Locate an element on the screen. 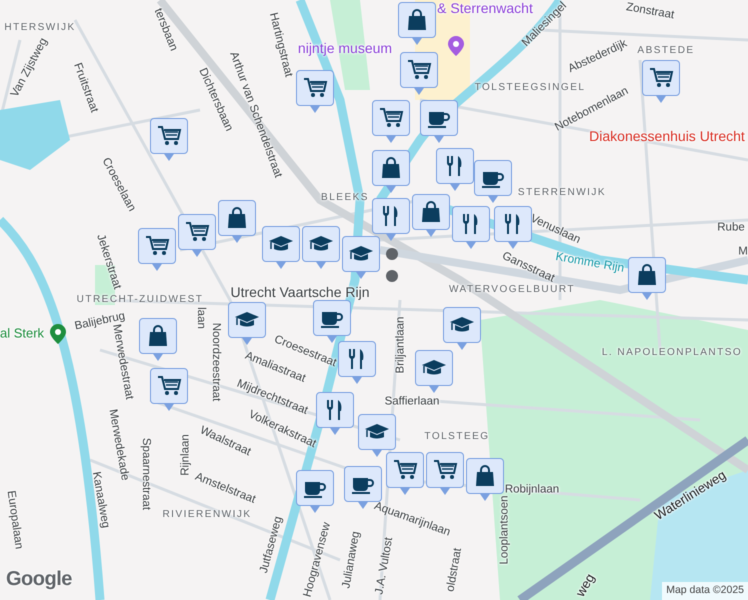 Image resolution: width=748 pixels, height=600 pixels. museum-pin-icon is located at coordinates (456, 46).